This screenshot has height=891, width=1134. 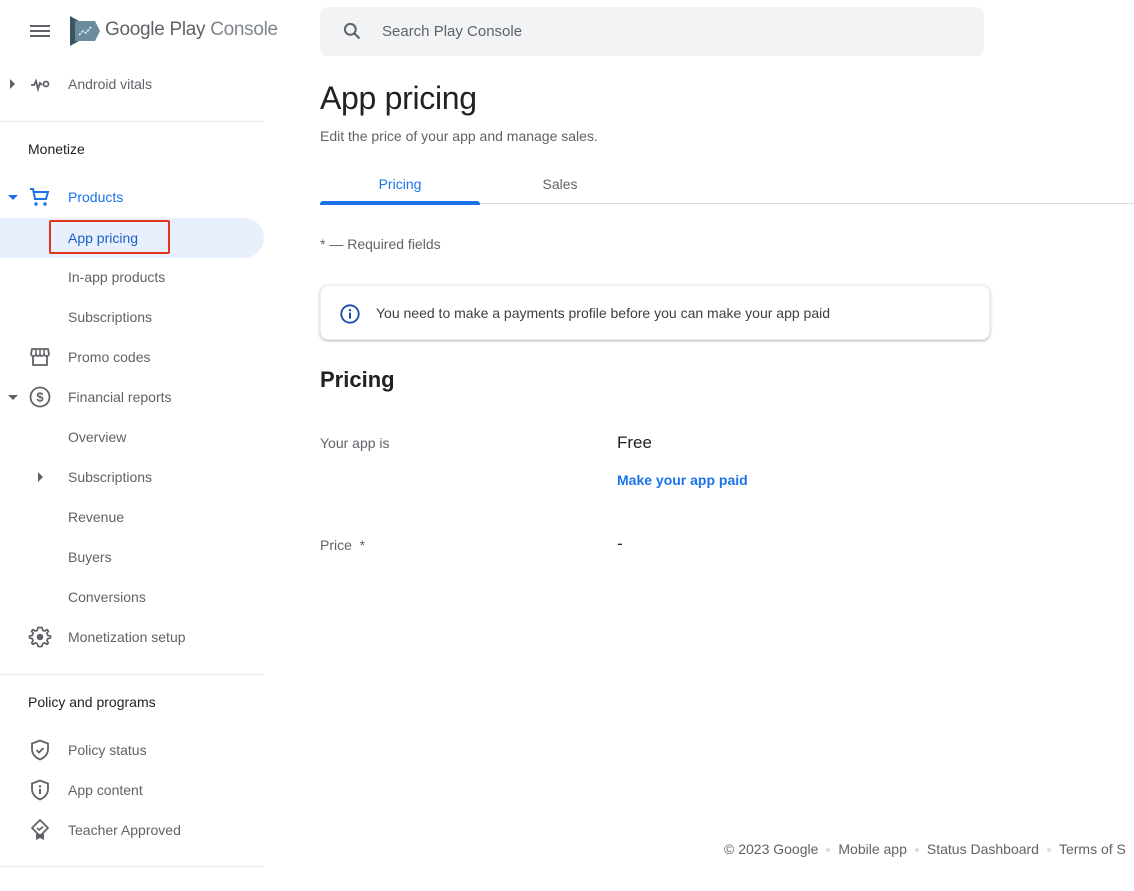 What do you see at coordinates (40, 85) in the screenshot?
I see `vitals-pulse-icon` at bounding box center [40, 85].